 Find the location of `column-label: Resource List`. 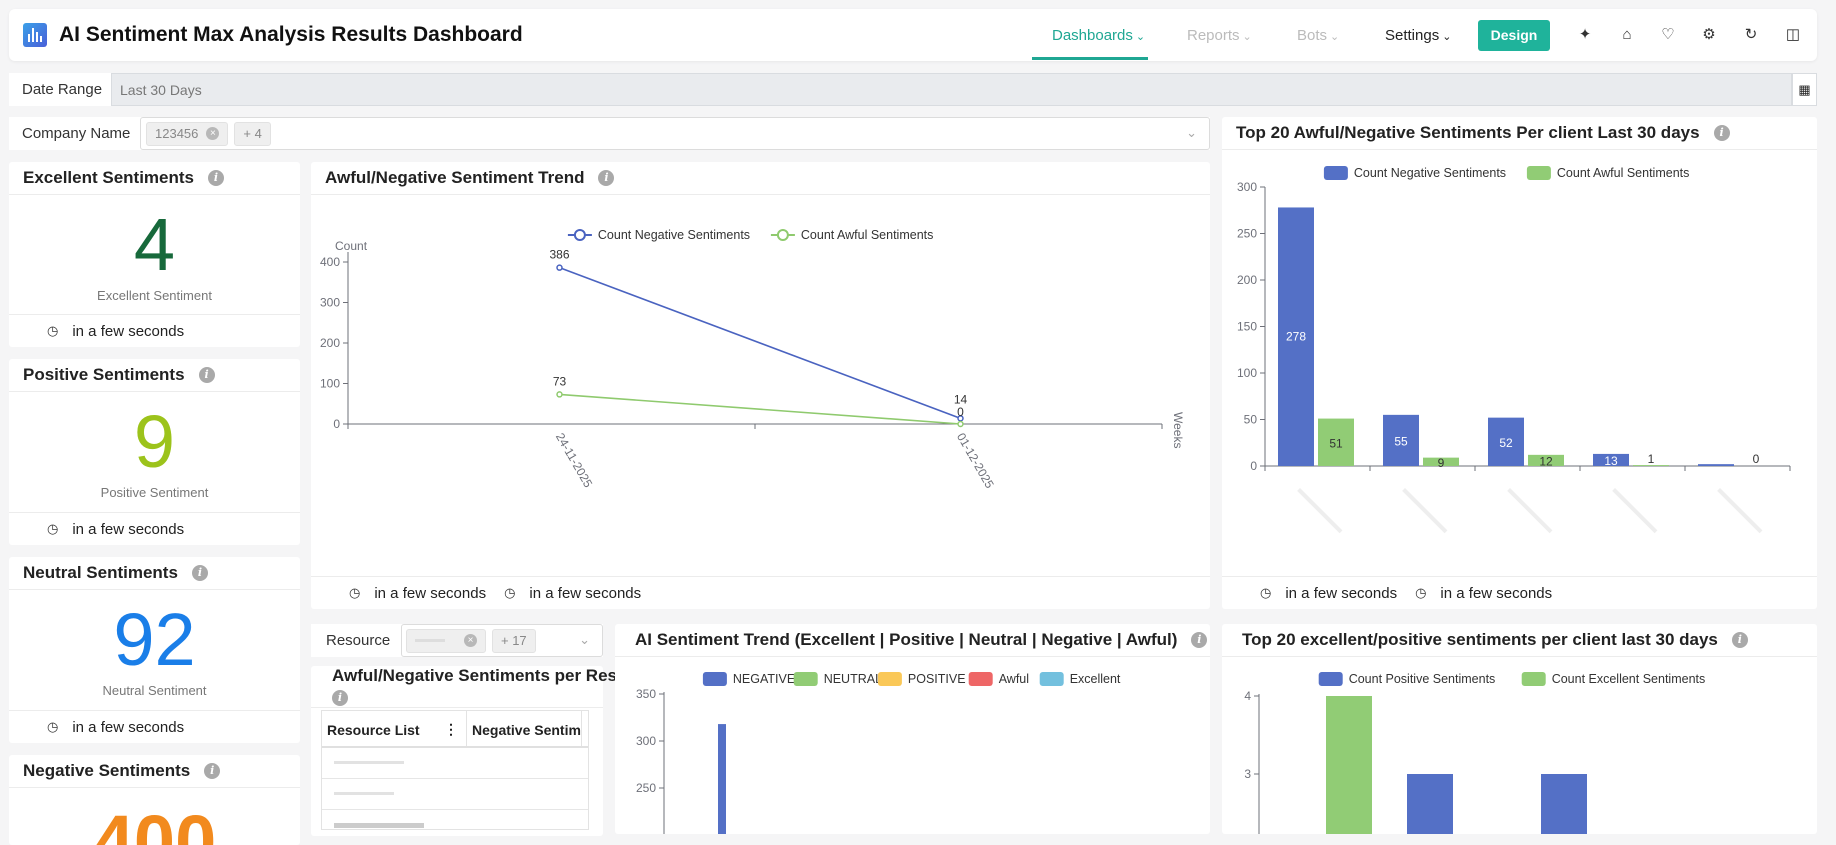

column-label: Resource List is located at coordinates (373, 730).